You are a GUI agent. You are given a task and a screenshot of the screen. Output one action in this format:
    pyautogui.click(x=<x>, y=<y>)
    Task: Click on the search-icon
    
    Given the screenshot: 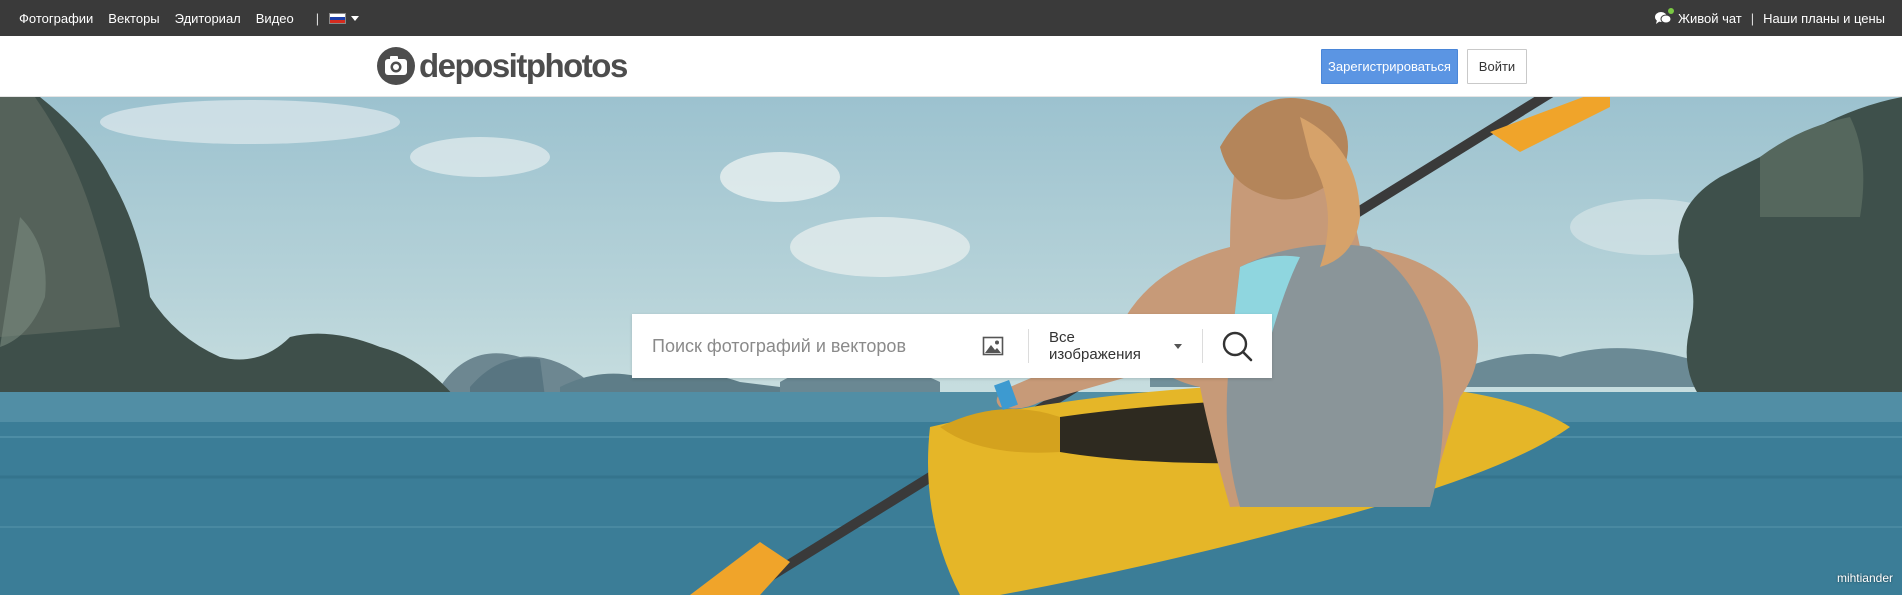 What is the action you would take?
    pyautogui.click(x=1237, y=346)
    